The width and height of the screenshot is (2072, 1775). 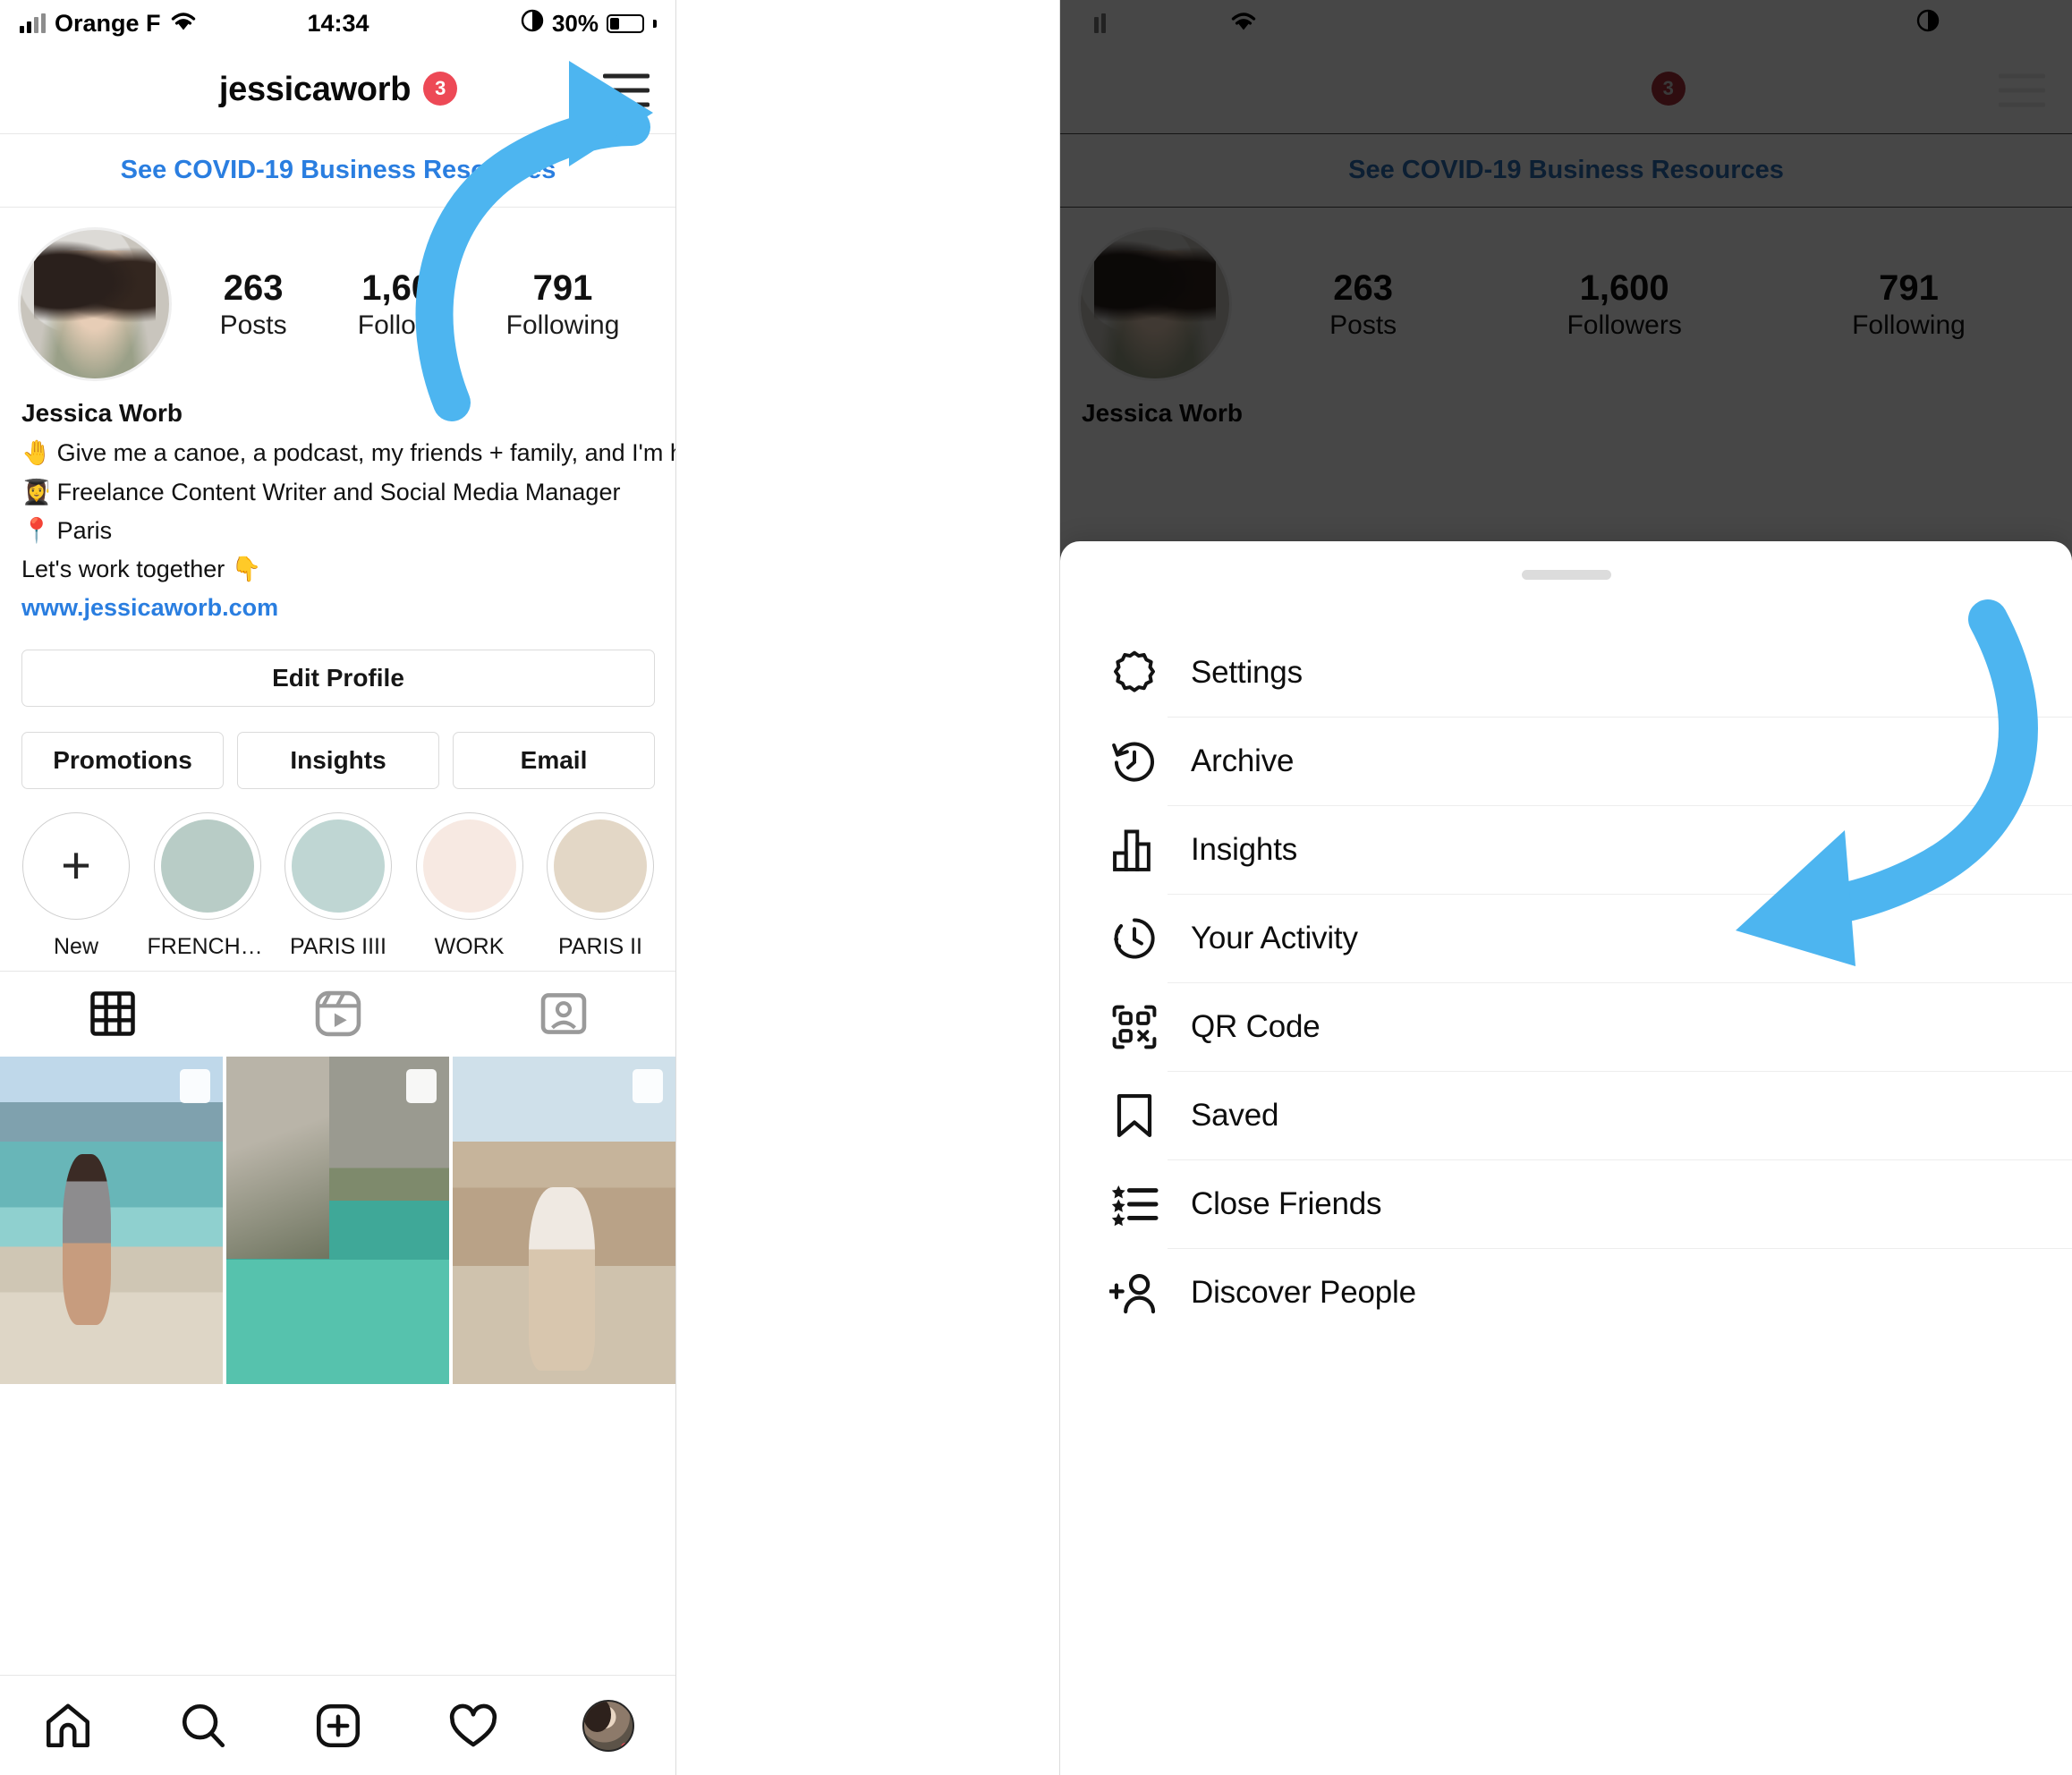 I want to click on status-bar: Orange F 14:34 30%, so click(x=338, y=23).